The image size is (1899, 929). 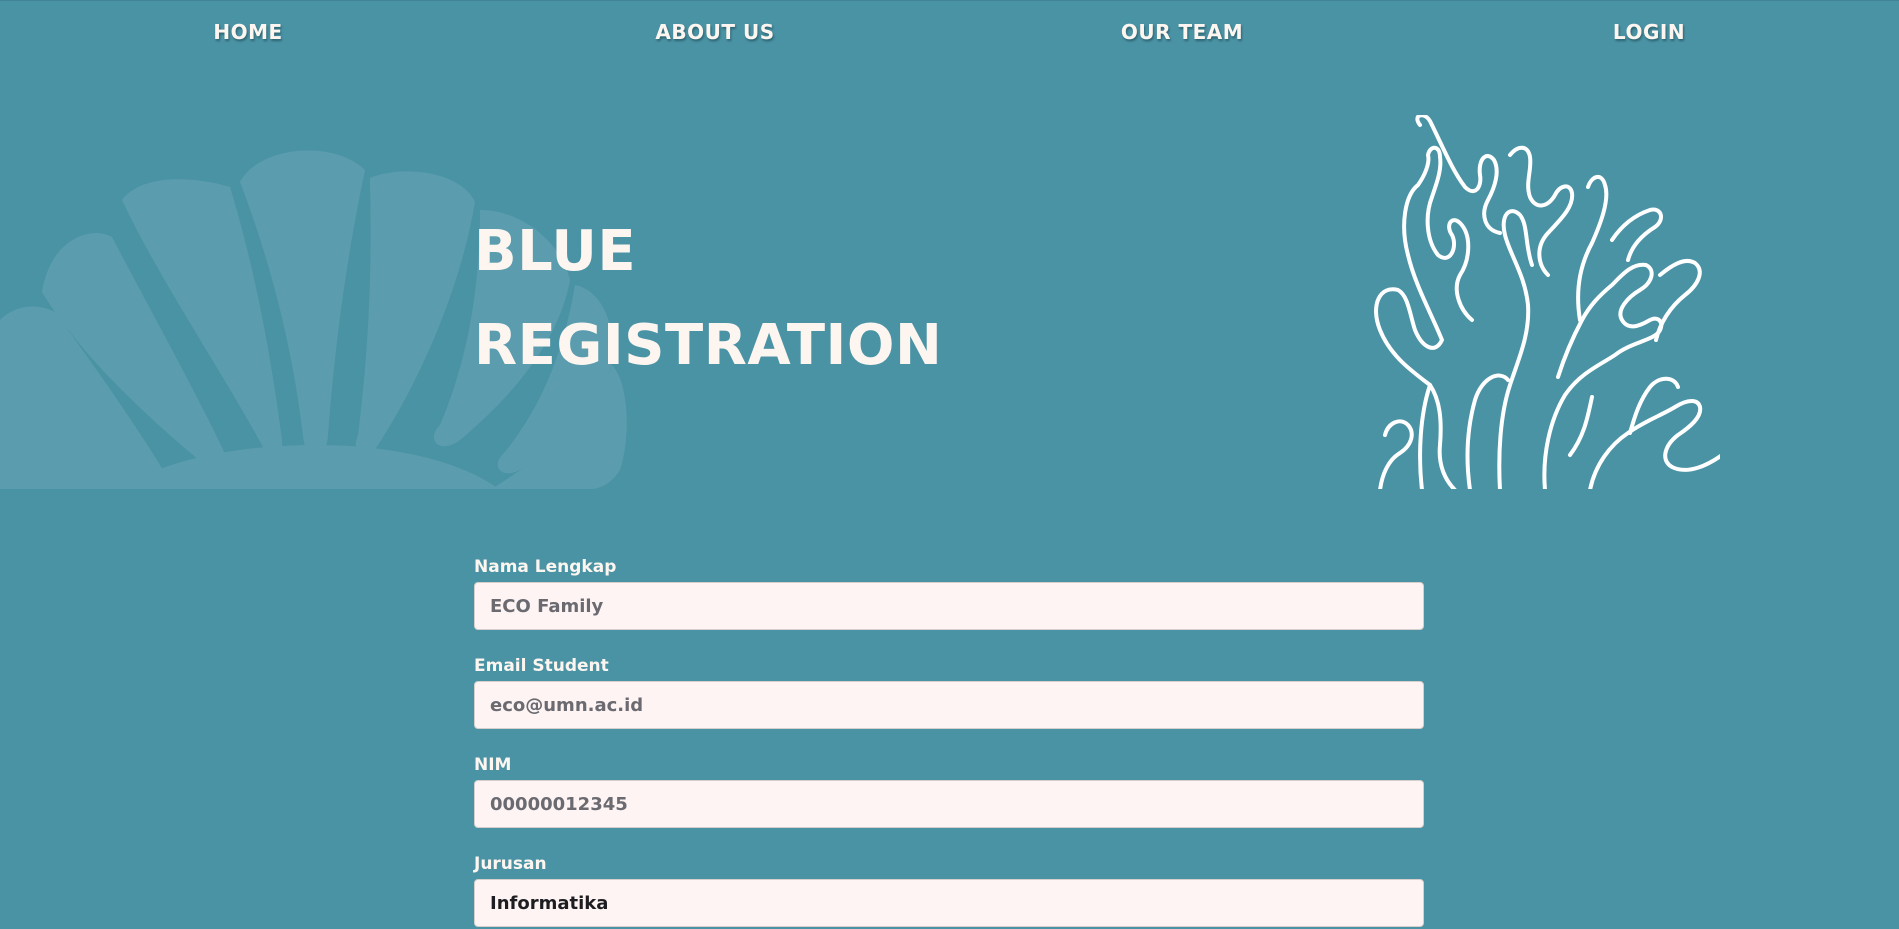 I want to click on field-jurusan: Jurusan, so click(x=949, y=890).